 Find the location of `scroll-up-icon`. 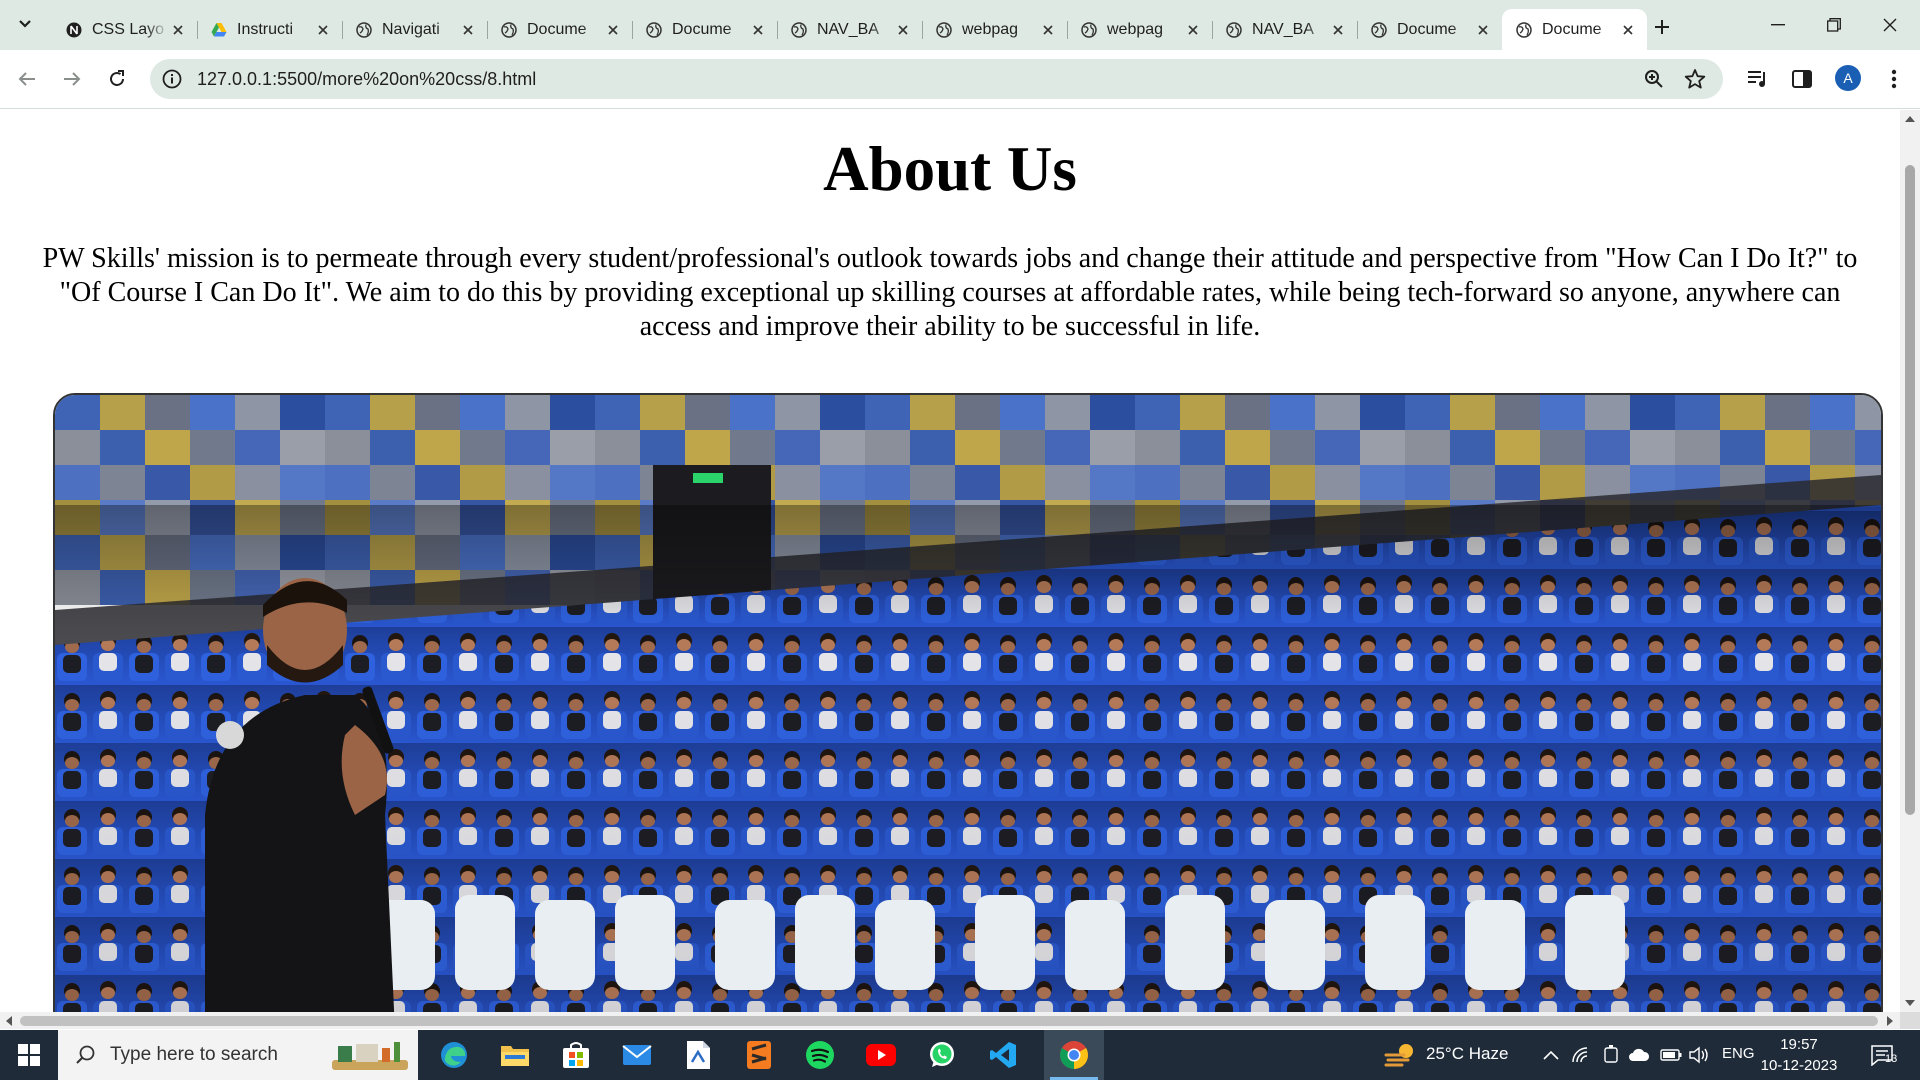

scroll-up-icon is located at coordinates (1910, 119).